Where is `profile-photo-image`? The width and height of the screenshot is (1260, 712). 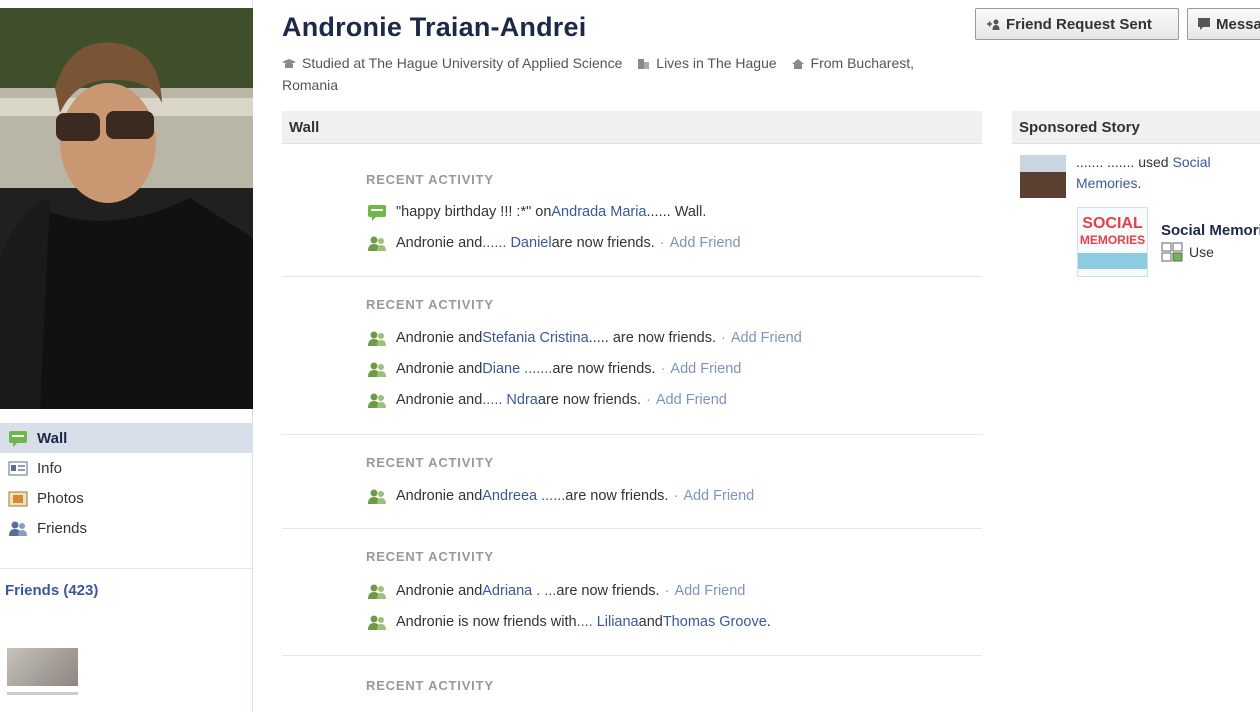 profile-photo-image is located at coordinates (126, 208).